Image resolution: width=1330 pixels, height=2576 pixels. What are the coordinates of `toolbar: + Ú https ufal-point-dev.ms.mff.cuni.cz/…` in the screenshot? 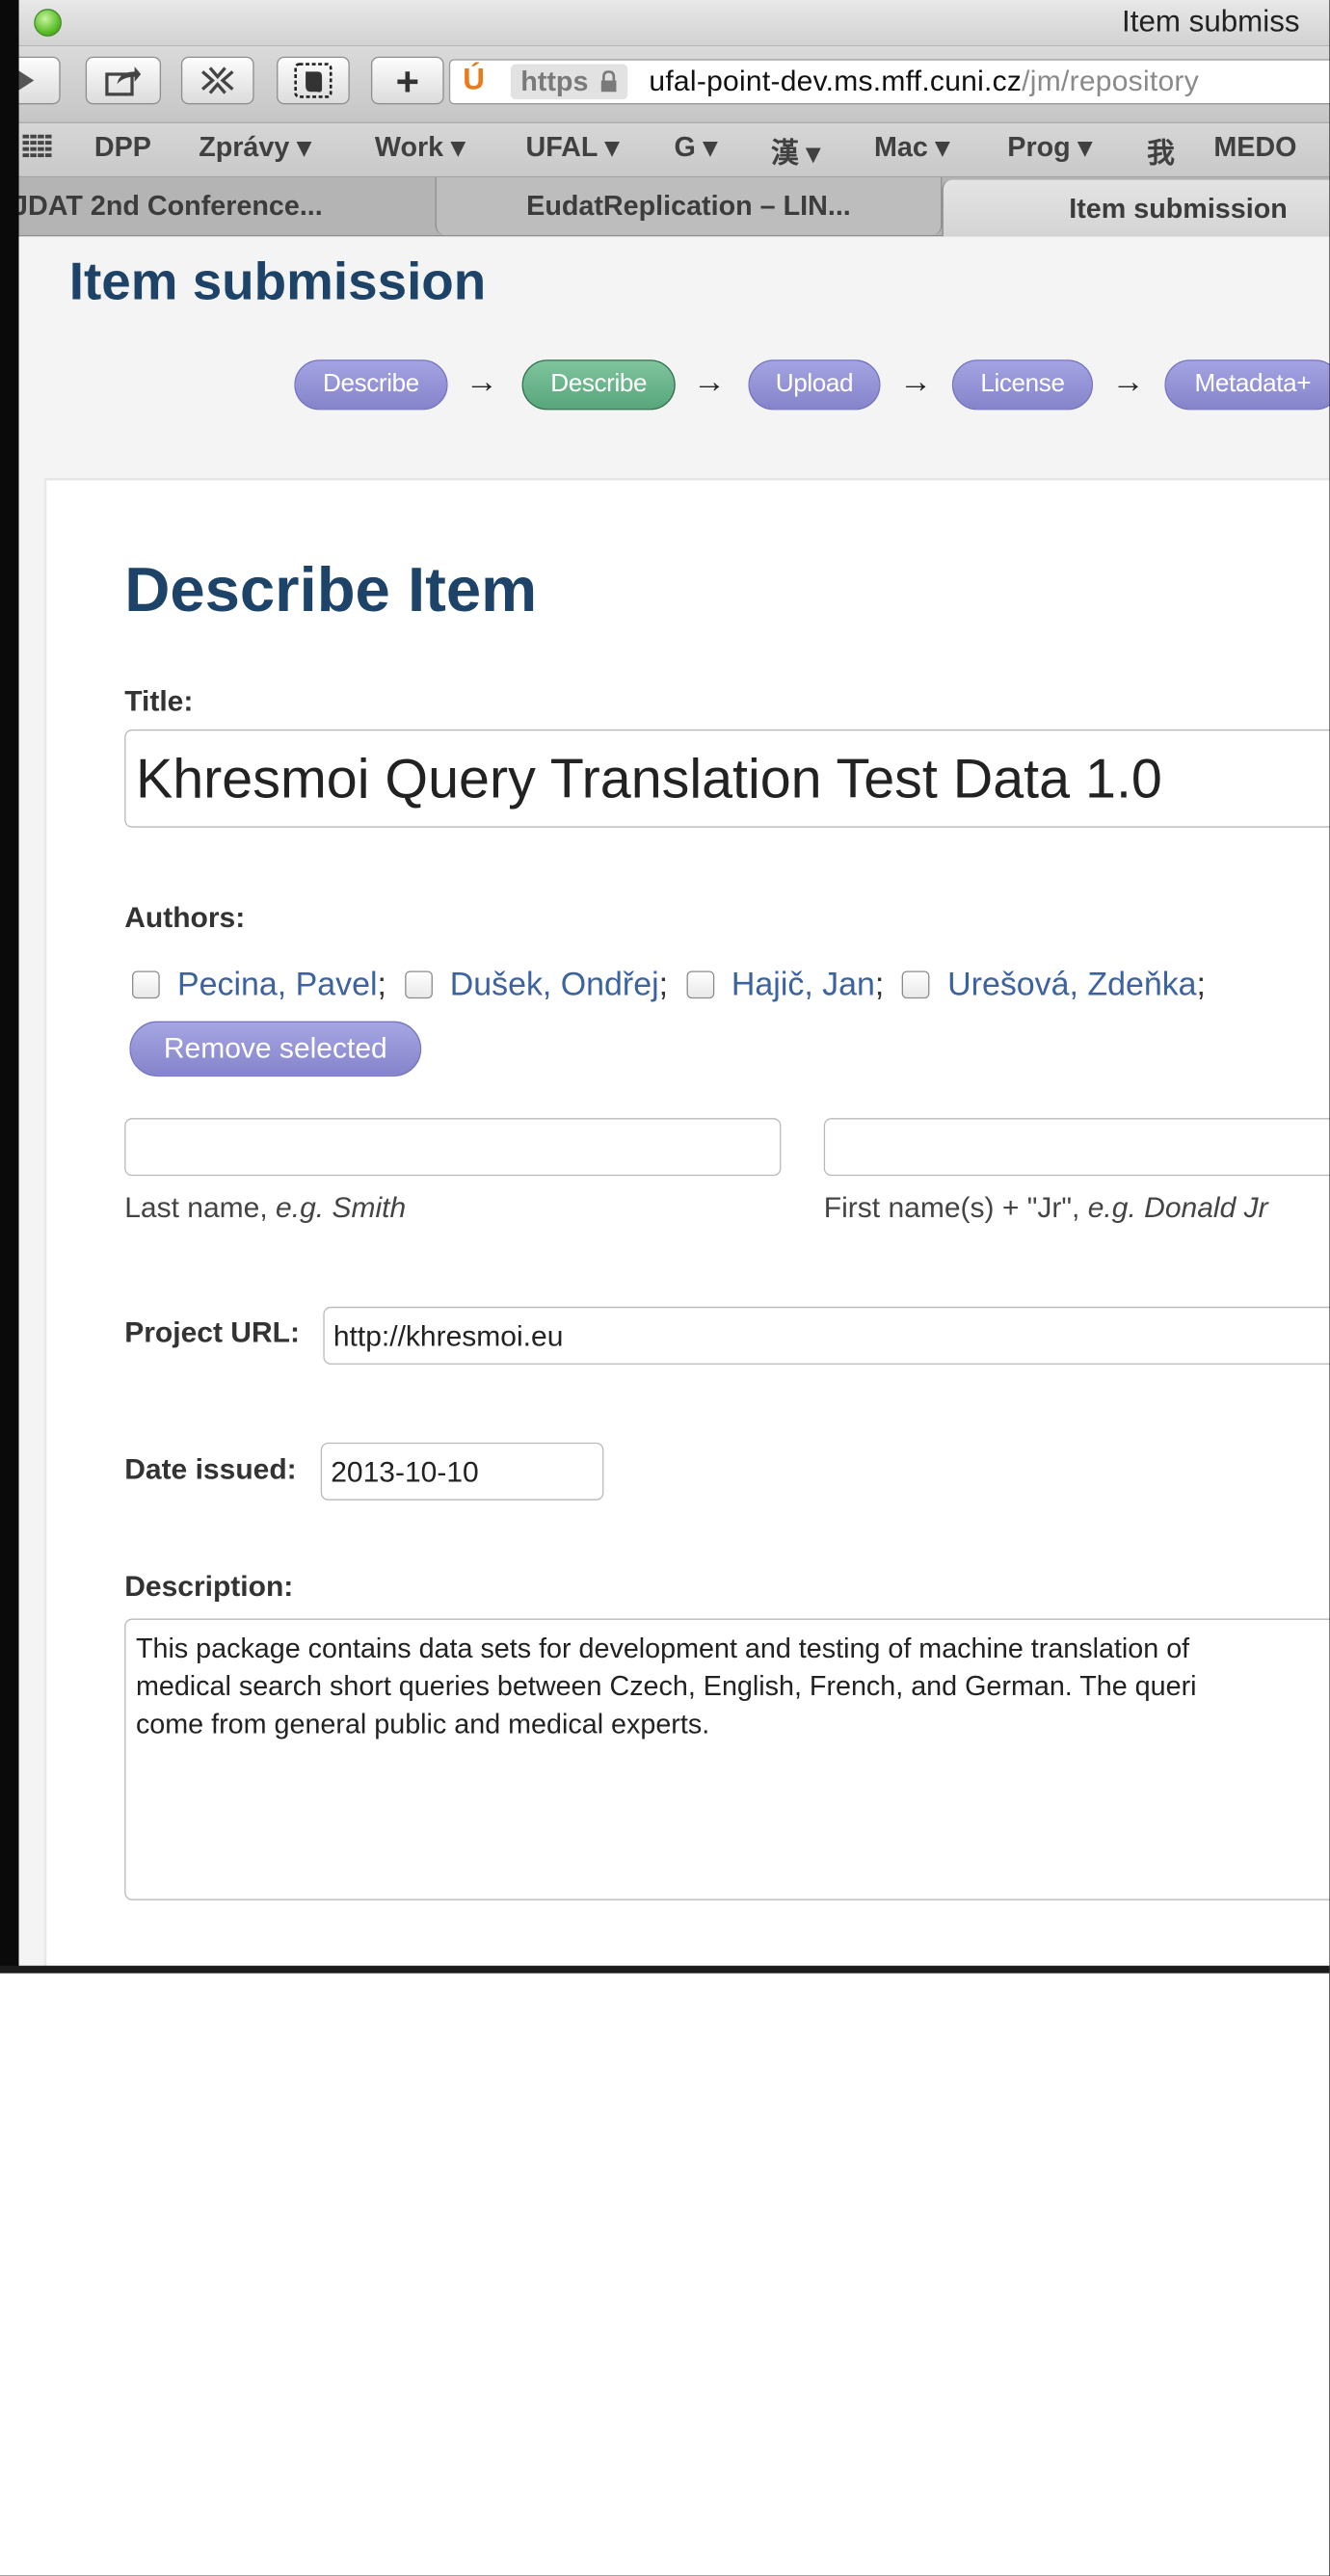 It's located at (665, 84).